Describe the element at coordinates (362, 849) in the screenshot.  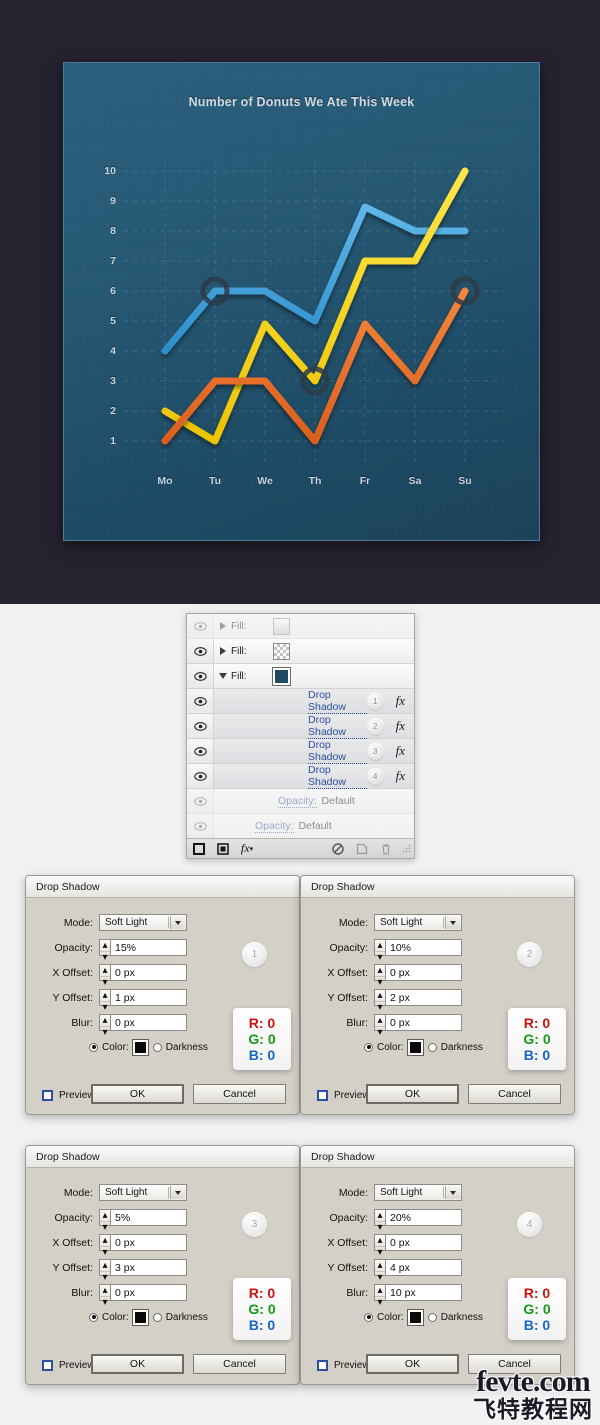
I see `new-layer-icon` at that location.